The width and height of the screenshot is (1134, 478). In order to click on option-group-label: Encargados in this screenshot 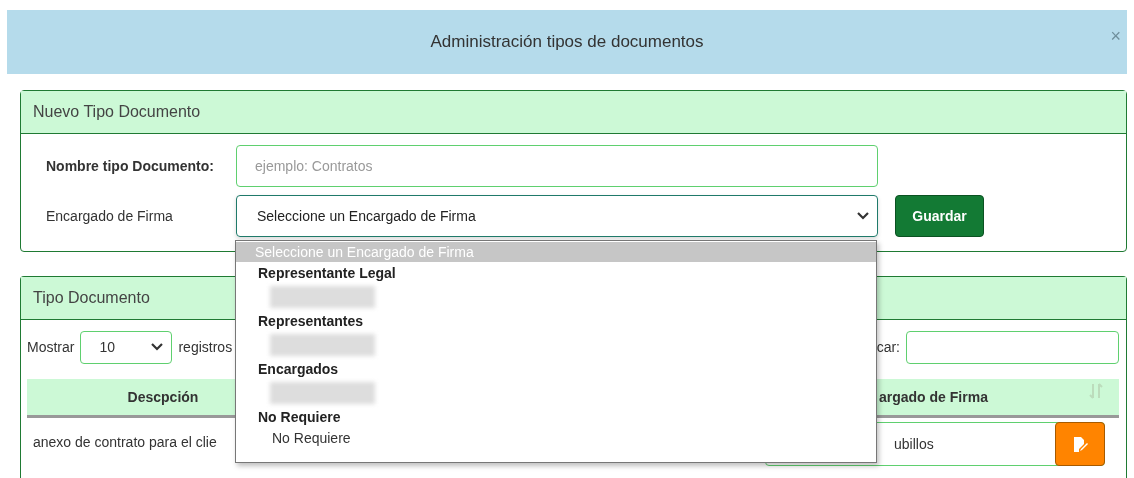, I will do `click(298, 369)`.